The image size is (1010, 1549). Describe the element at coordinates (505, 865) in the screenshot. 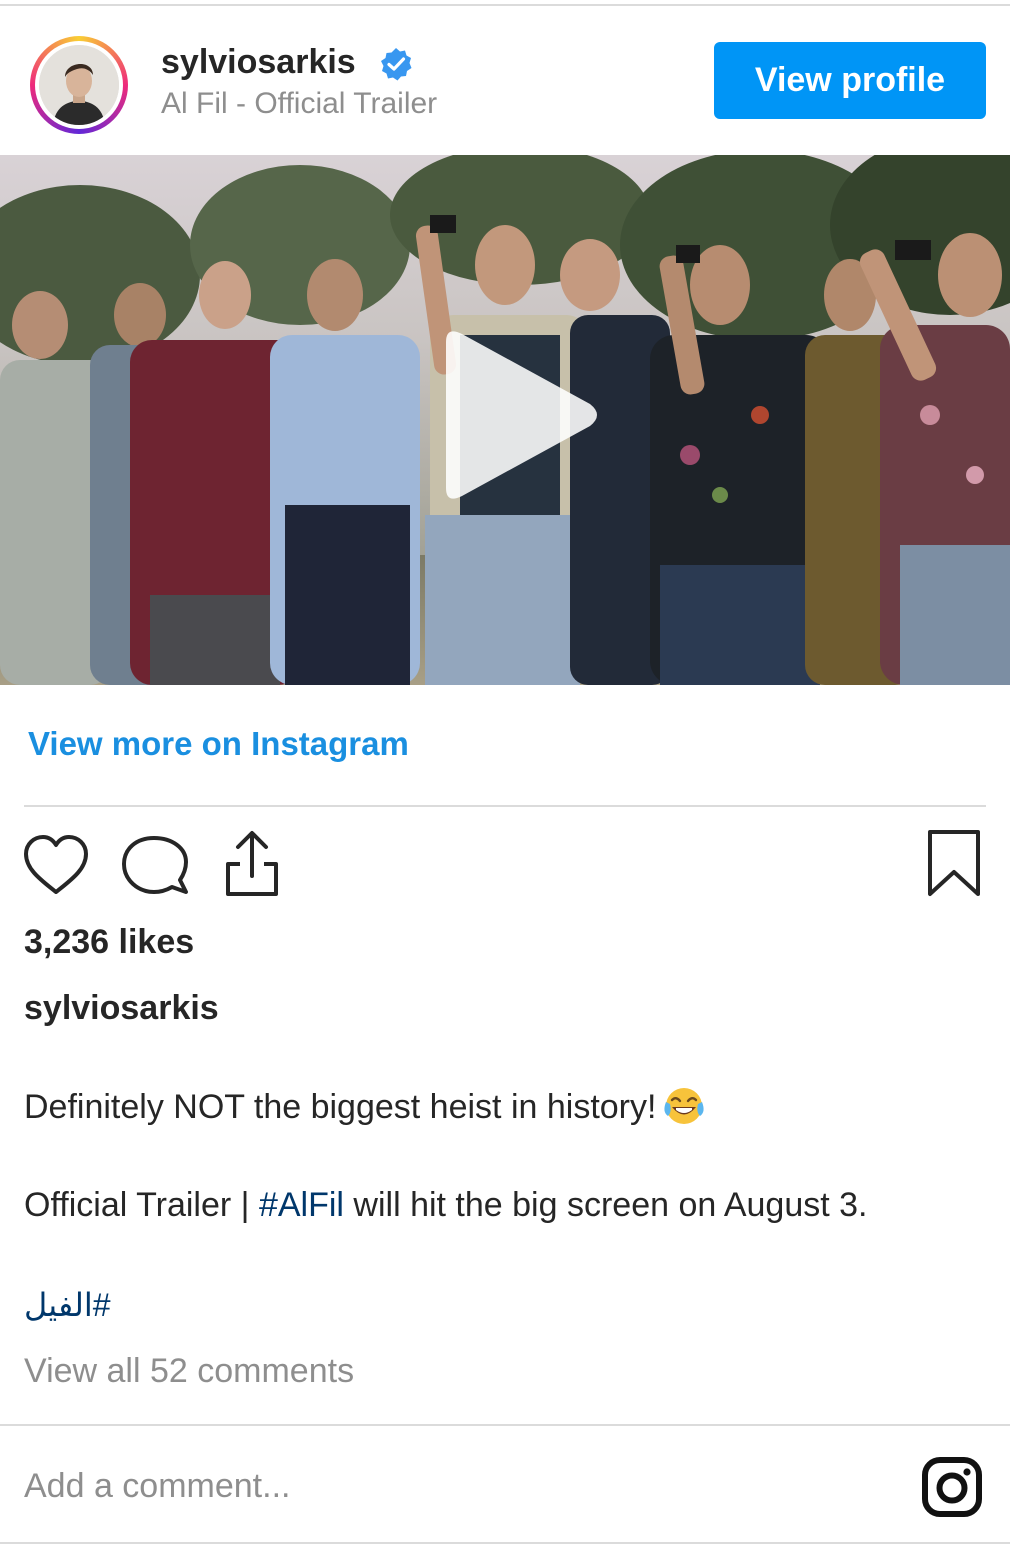

I see `action-bar` at that location.